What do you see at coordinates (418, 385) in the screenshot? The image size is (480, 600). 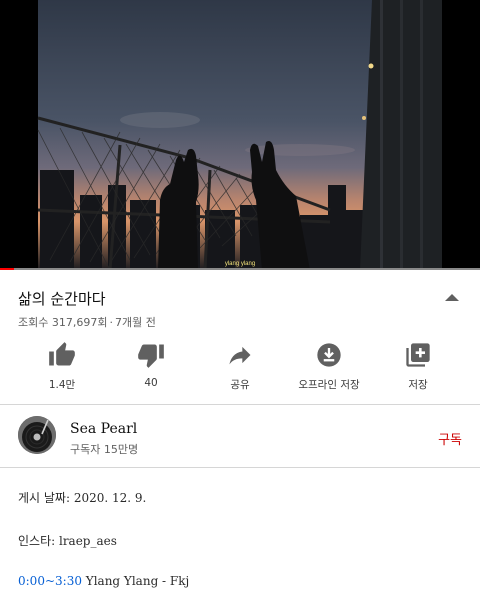 I see `save-label: 저장` at bounding box center [418, 385].